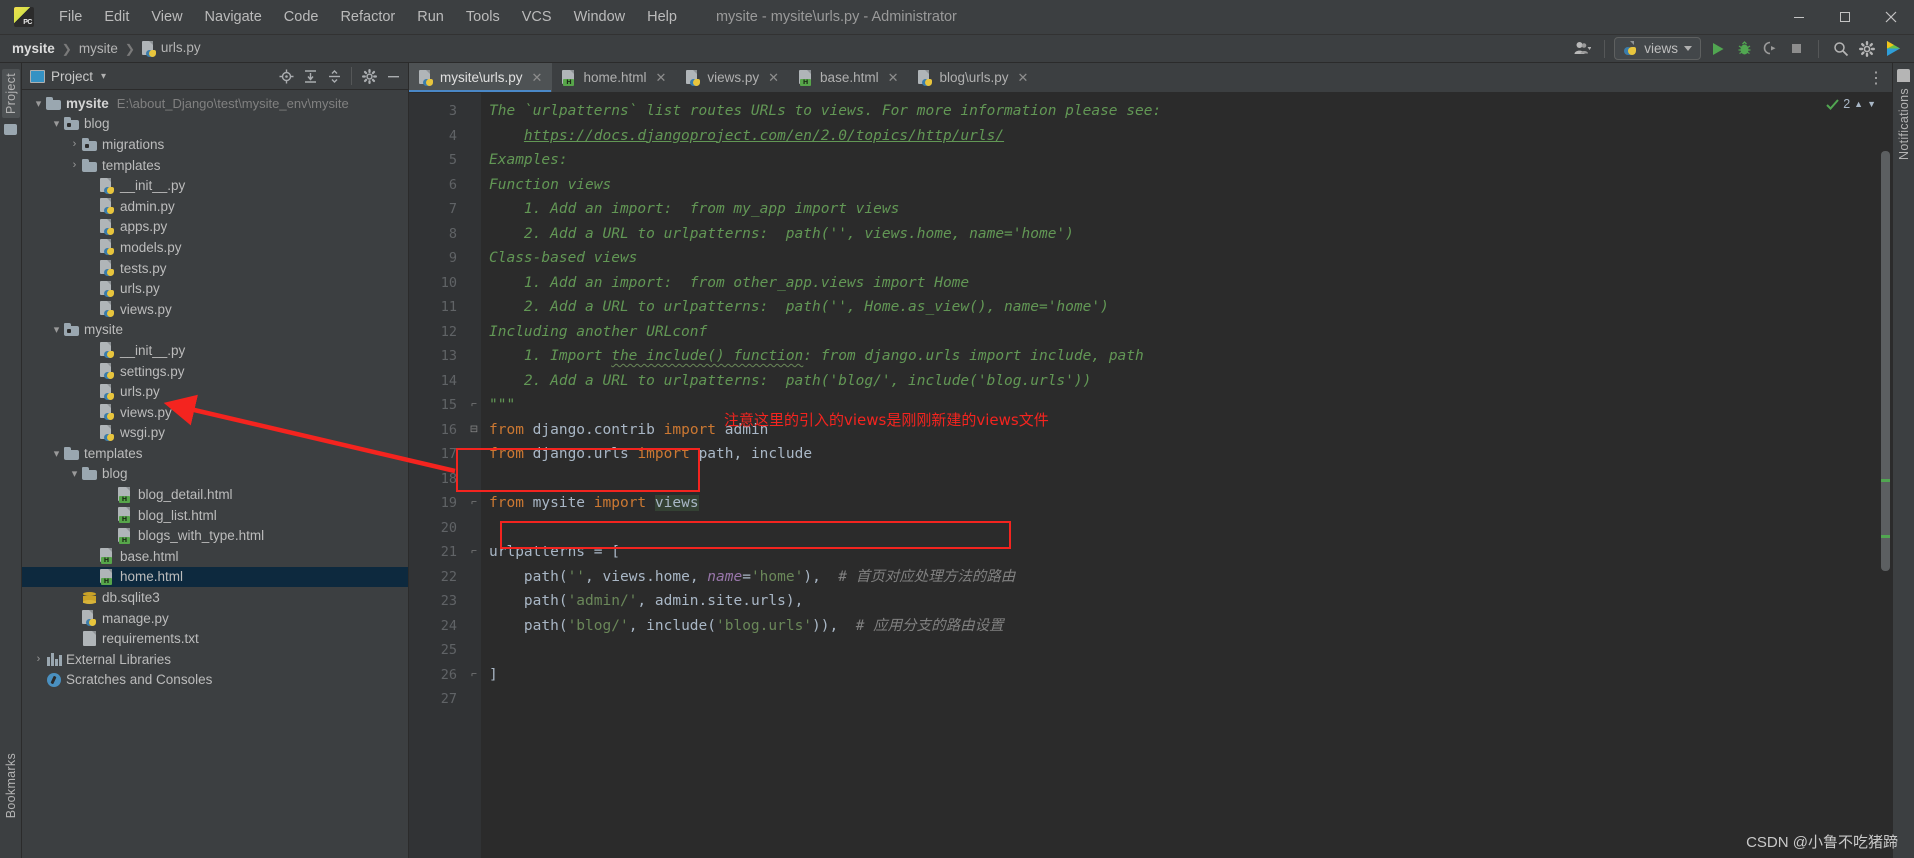 The image size is (1914, 858). What do you see at coordinates (1893, 49) in the screenshot?
I see `ide-features-button` at bounding box center [1893, 49].